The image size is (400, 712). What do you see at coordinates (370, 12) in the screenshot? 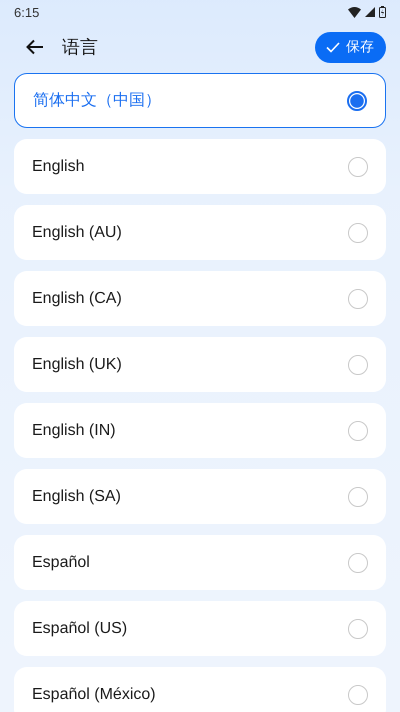
I see `signal-icon` at bounding box center [370, 12].